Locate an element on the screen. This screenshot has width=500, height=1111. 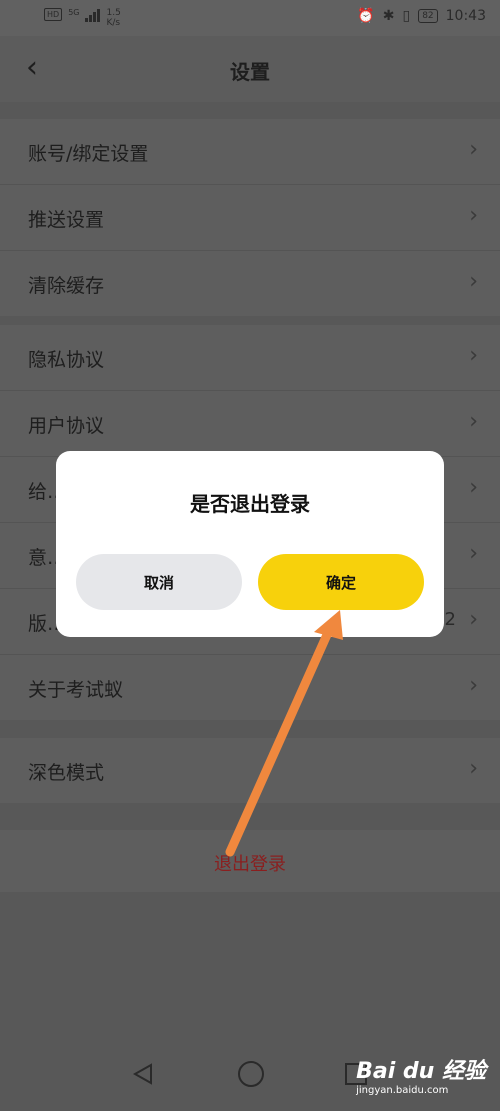
watermark-logo: Bai du 经验 is located at coordinates (421, 1071).